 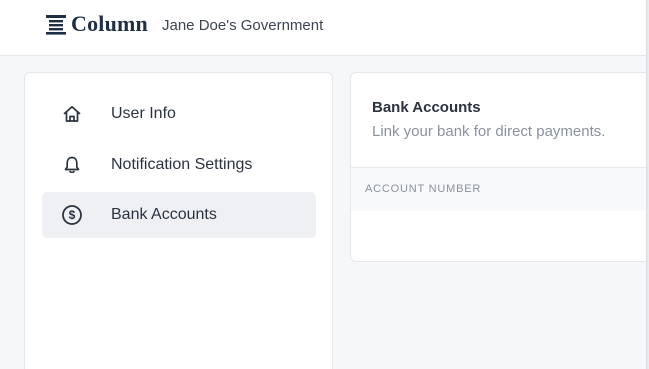 What do you see at coordinates (143, 113) in the screenshot?
I see `sidebar-item-label: User Info` at bounding box center [143, 113].